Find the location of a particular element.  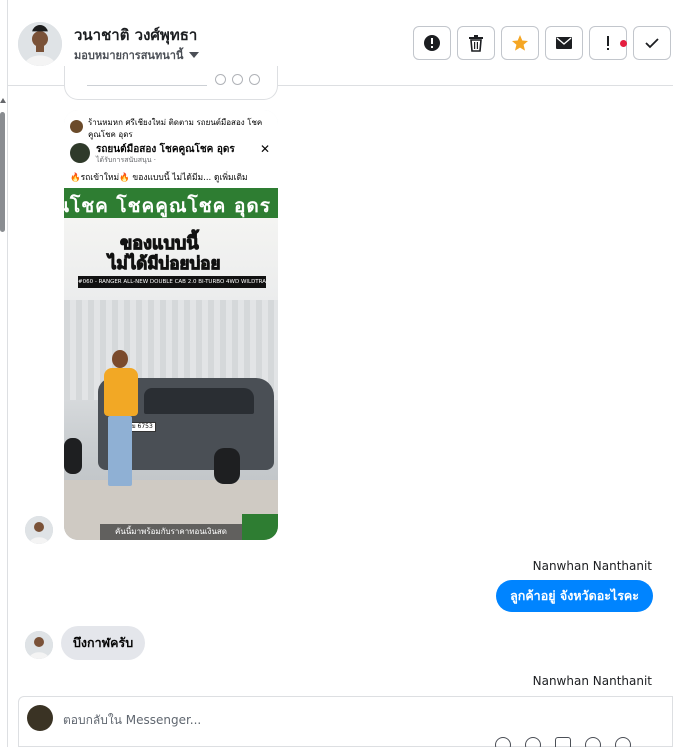

person-legs is located at coordinates (120, 451).